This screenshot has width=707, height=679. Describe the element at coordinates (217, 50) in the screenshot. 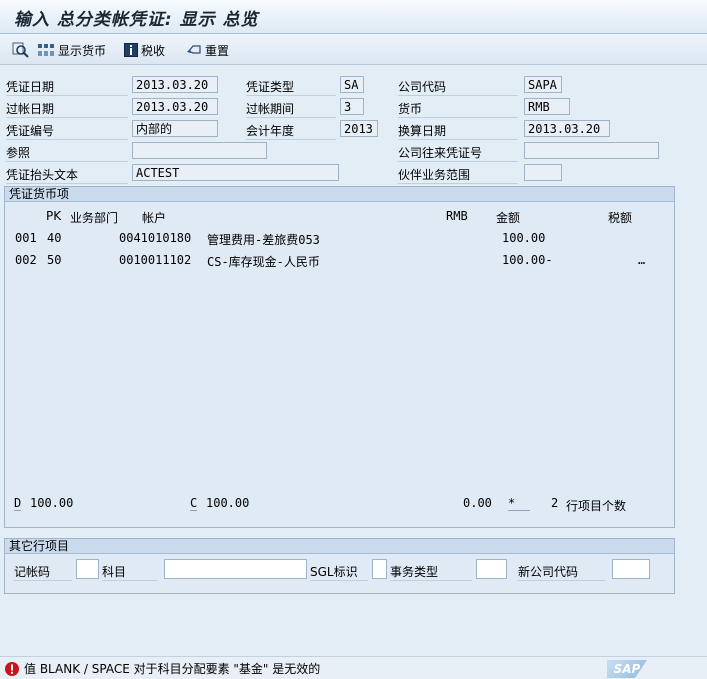

I see `reset-label: 重置` at that location.